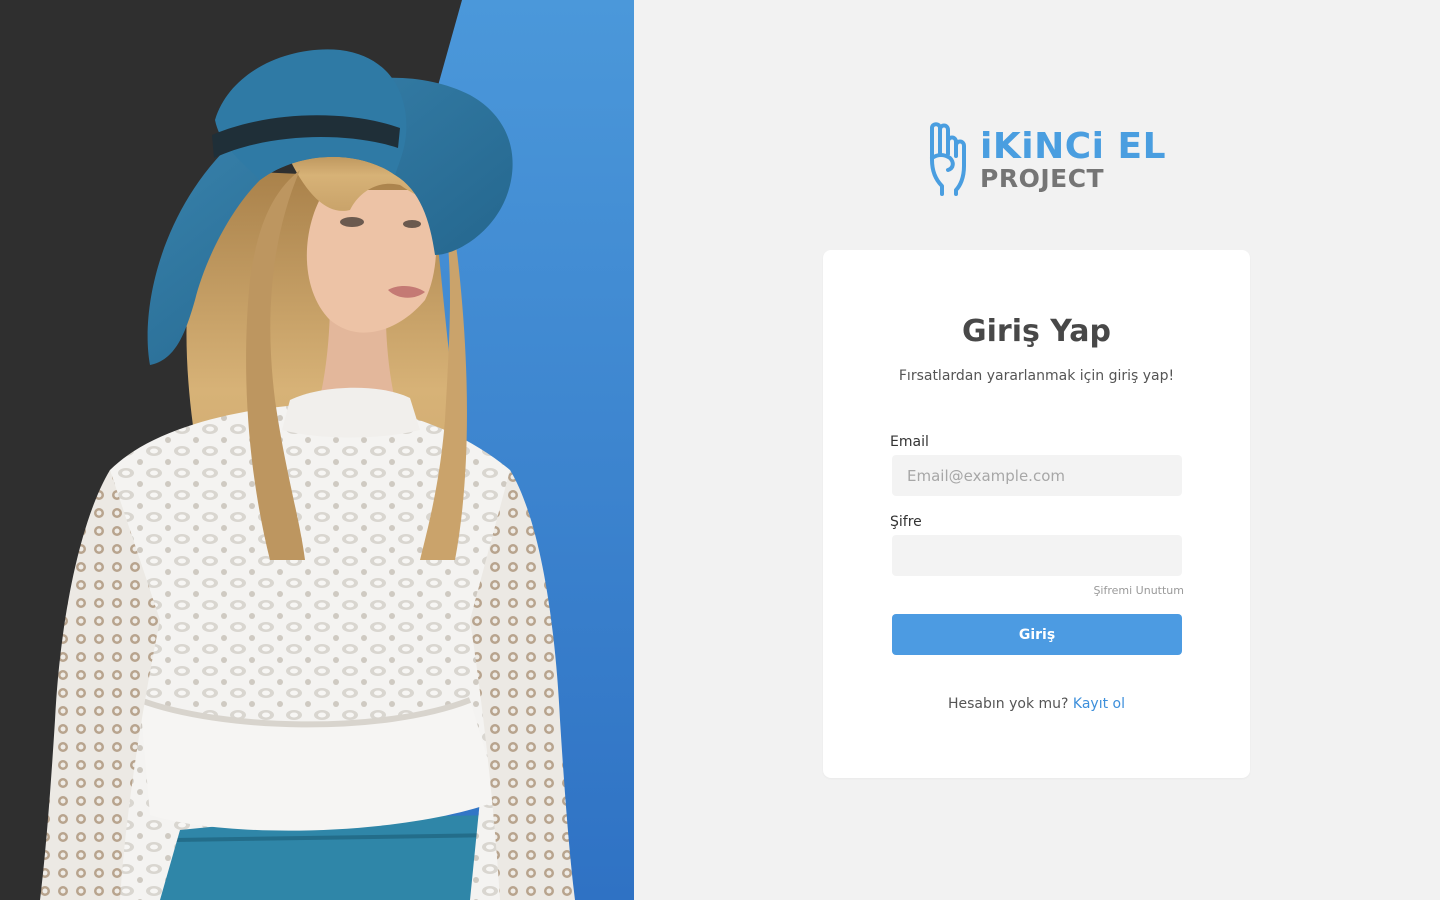 The image size is (1440, 900). I want to click on login-subtitle: Fırsatlardan yararlanmak için giriş yap!, so click(1036, 376).